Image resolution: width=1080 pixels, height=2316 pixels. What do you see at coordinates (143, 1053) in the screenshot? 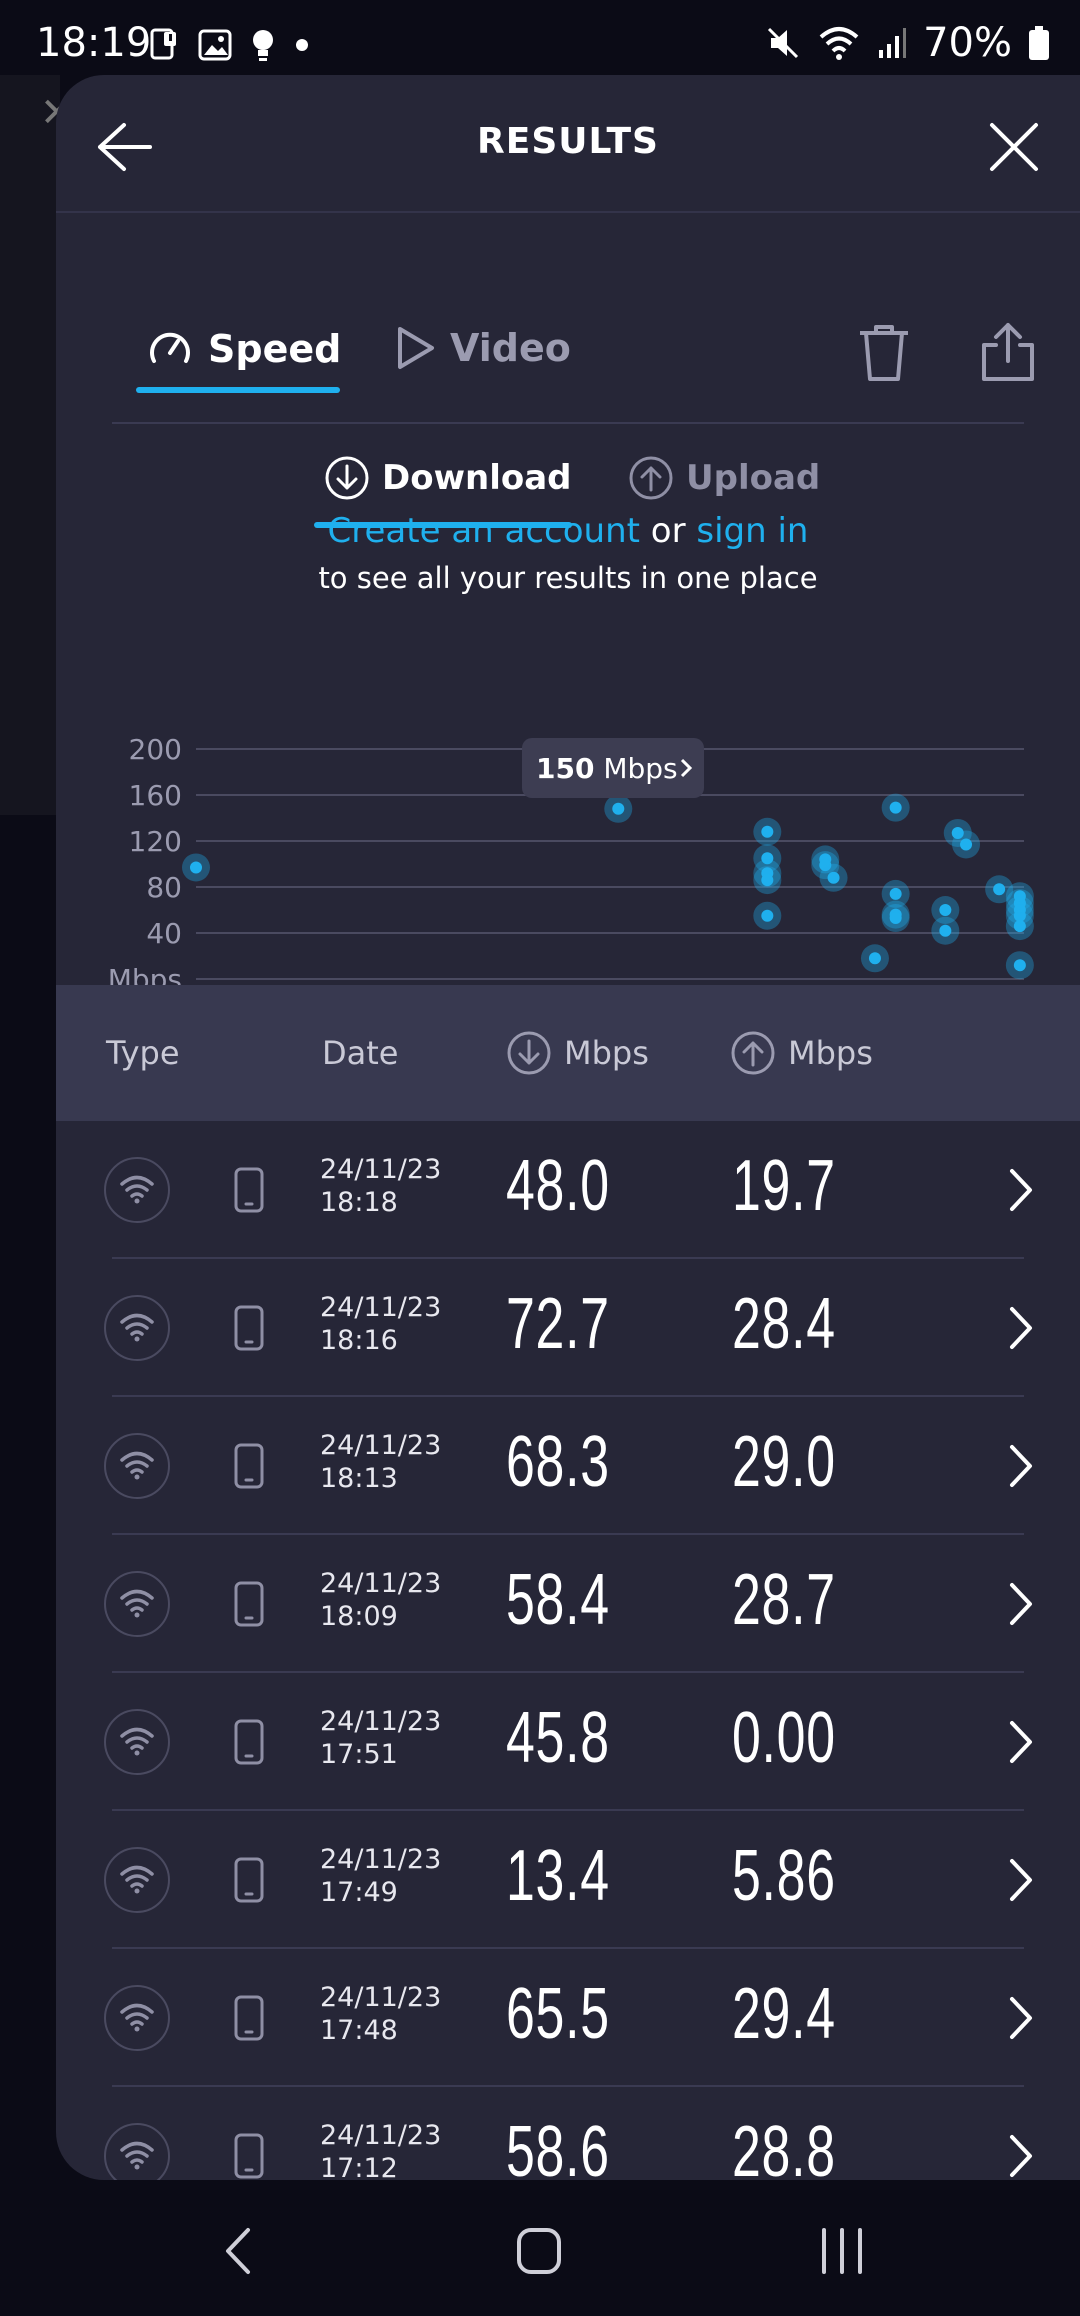
I see `header-type: Type` at bounding box center [143, 1053].